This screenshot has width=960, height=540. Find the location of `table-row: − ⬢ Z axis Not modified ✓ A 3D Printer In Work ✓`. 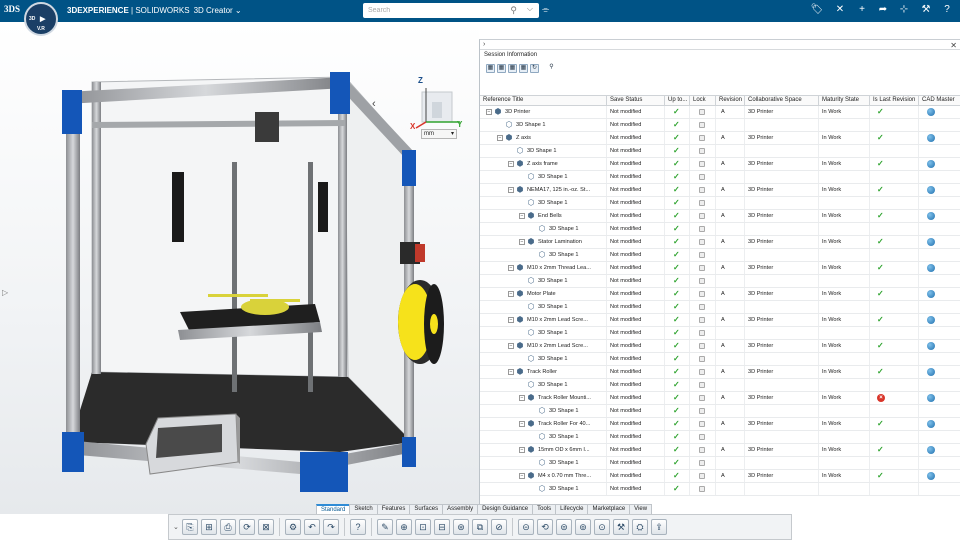

table-row: − ⬢ Z axis Not modified ✓ A 3D Printer In Work ✓ is located at coordinates (720, 138).